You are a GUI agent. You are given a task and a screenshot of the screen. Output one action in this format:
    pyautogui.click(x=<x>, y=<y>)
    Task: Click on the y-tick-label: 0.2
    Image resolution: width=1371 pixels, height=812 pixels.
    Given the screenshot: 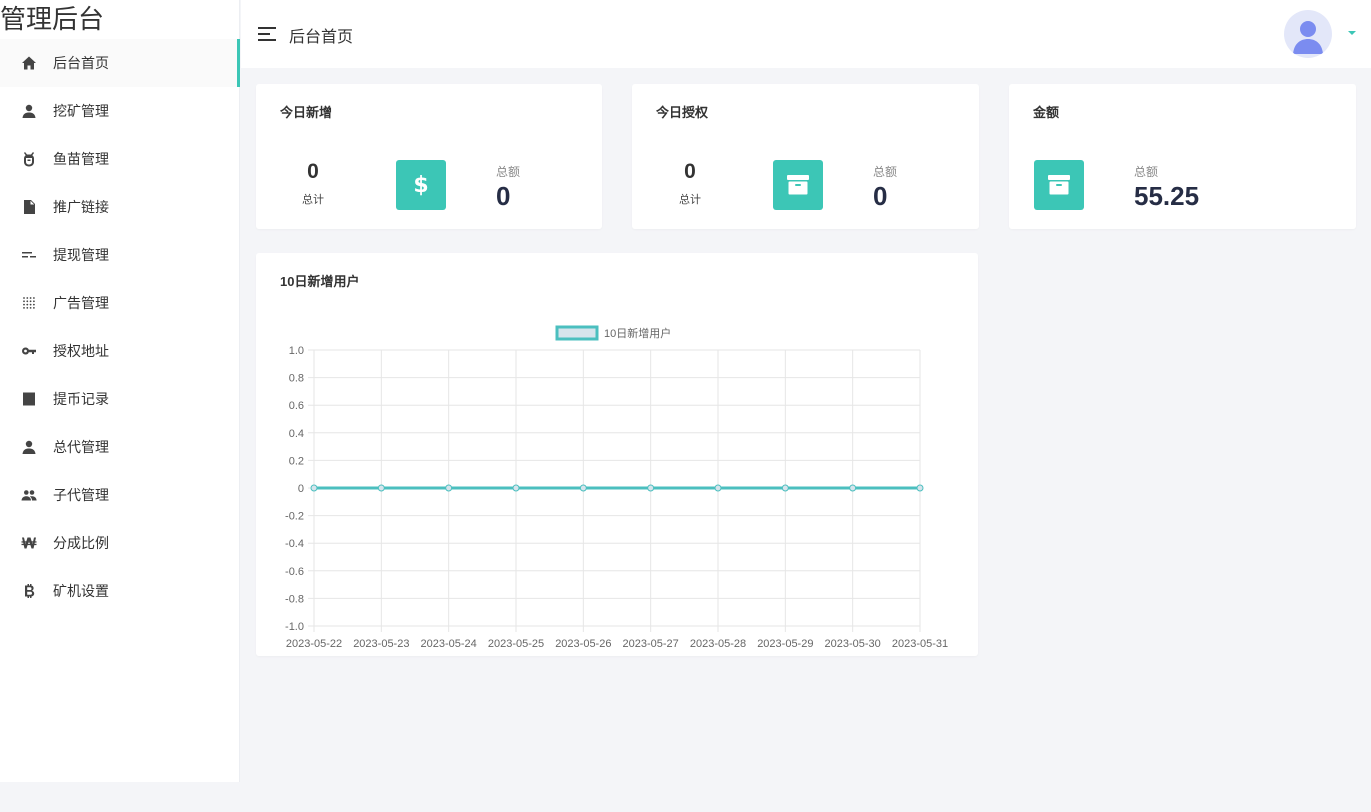 What is the action you would take?
    pyautogui.click(x=296, y=461)
    